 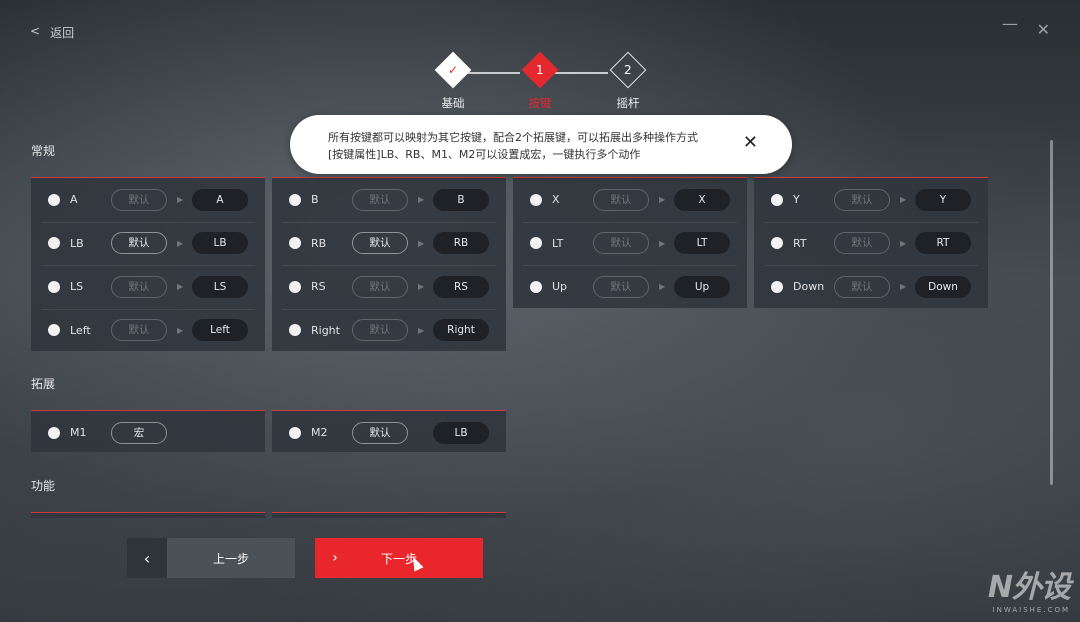 I want to click on key-name: M1, so click(x=78, y=432).